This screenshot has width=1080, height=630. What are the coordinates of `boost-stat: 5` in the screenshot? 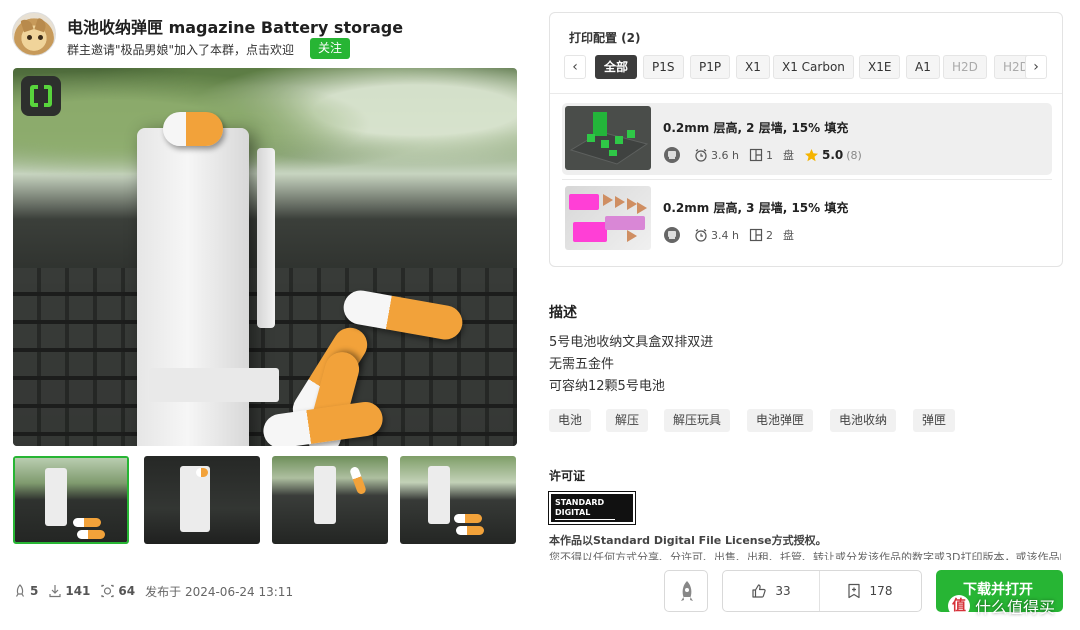 It's located at (25, 591).